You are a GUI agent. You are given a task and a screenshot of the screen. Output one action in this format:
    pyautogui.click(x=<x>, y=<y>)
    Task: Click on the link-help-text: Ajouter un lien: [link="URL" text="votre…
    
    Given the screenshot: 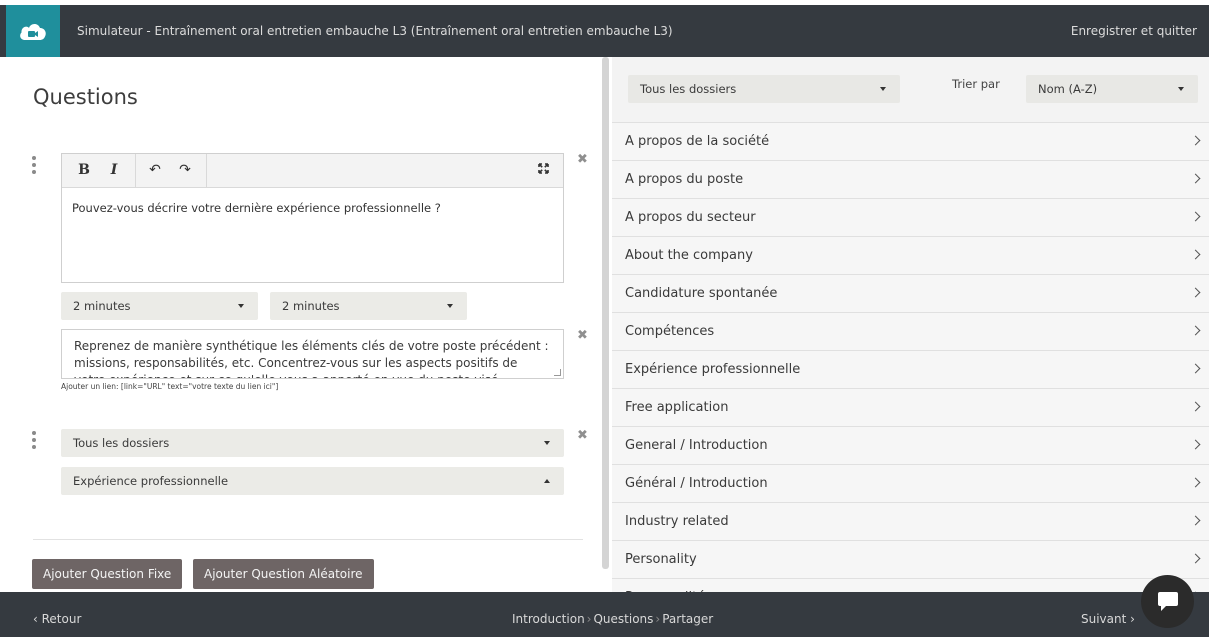 What is the action you would take?
    pyautogui.click(x=170, y=386)
    